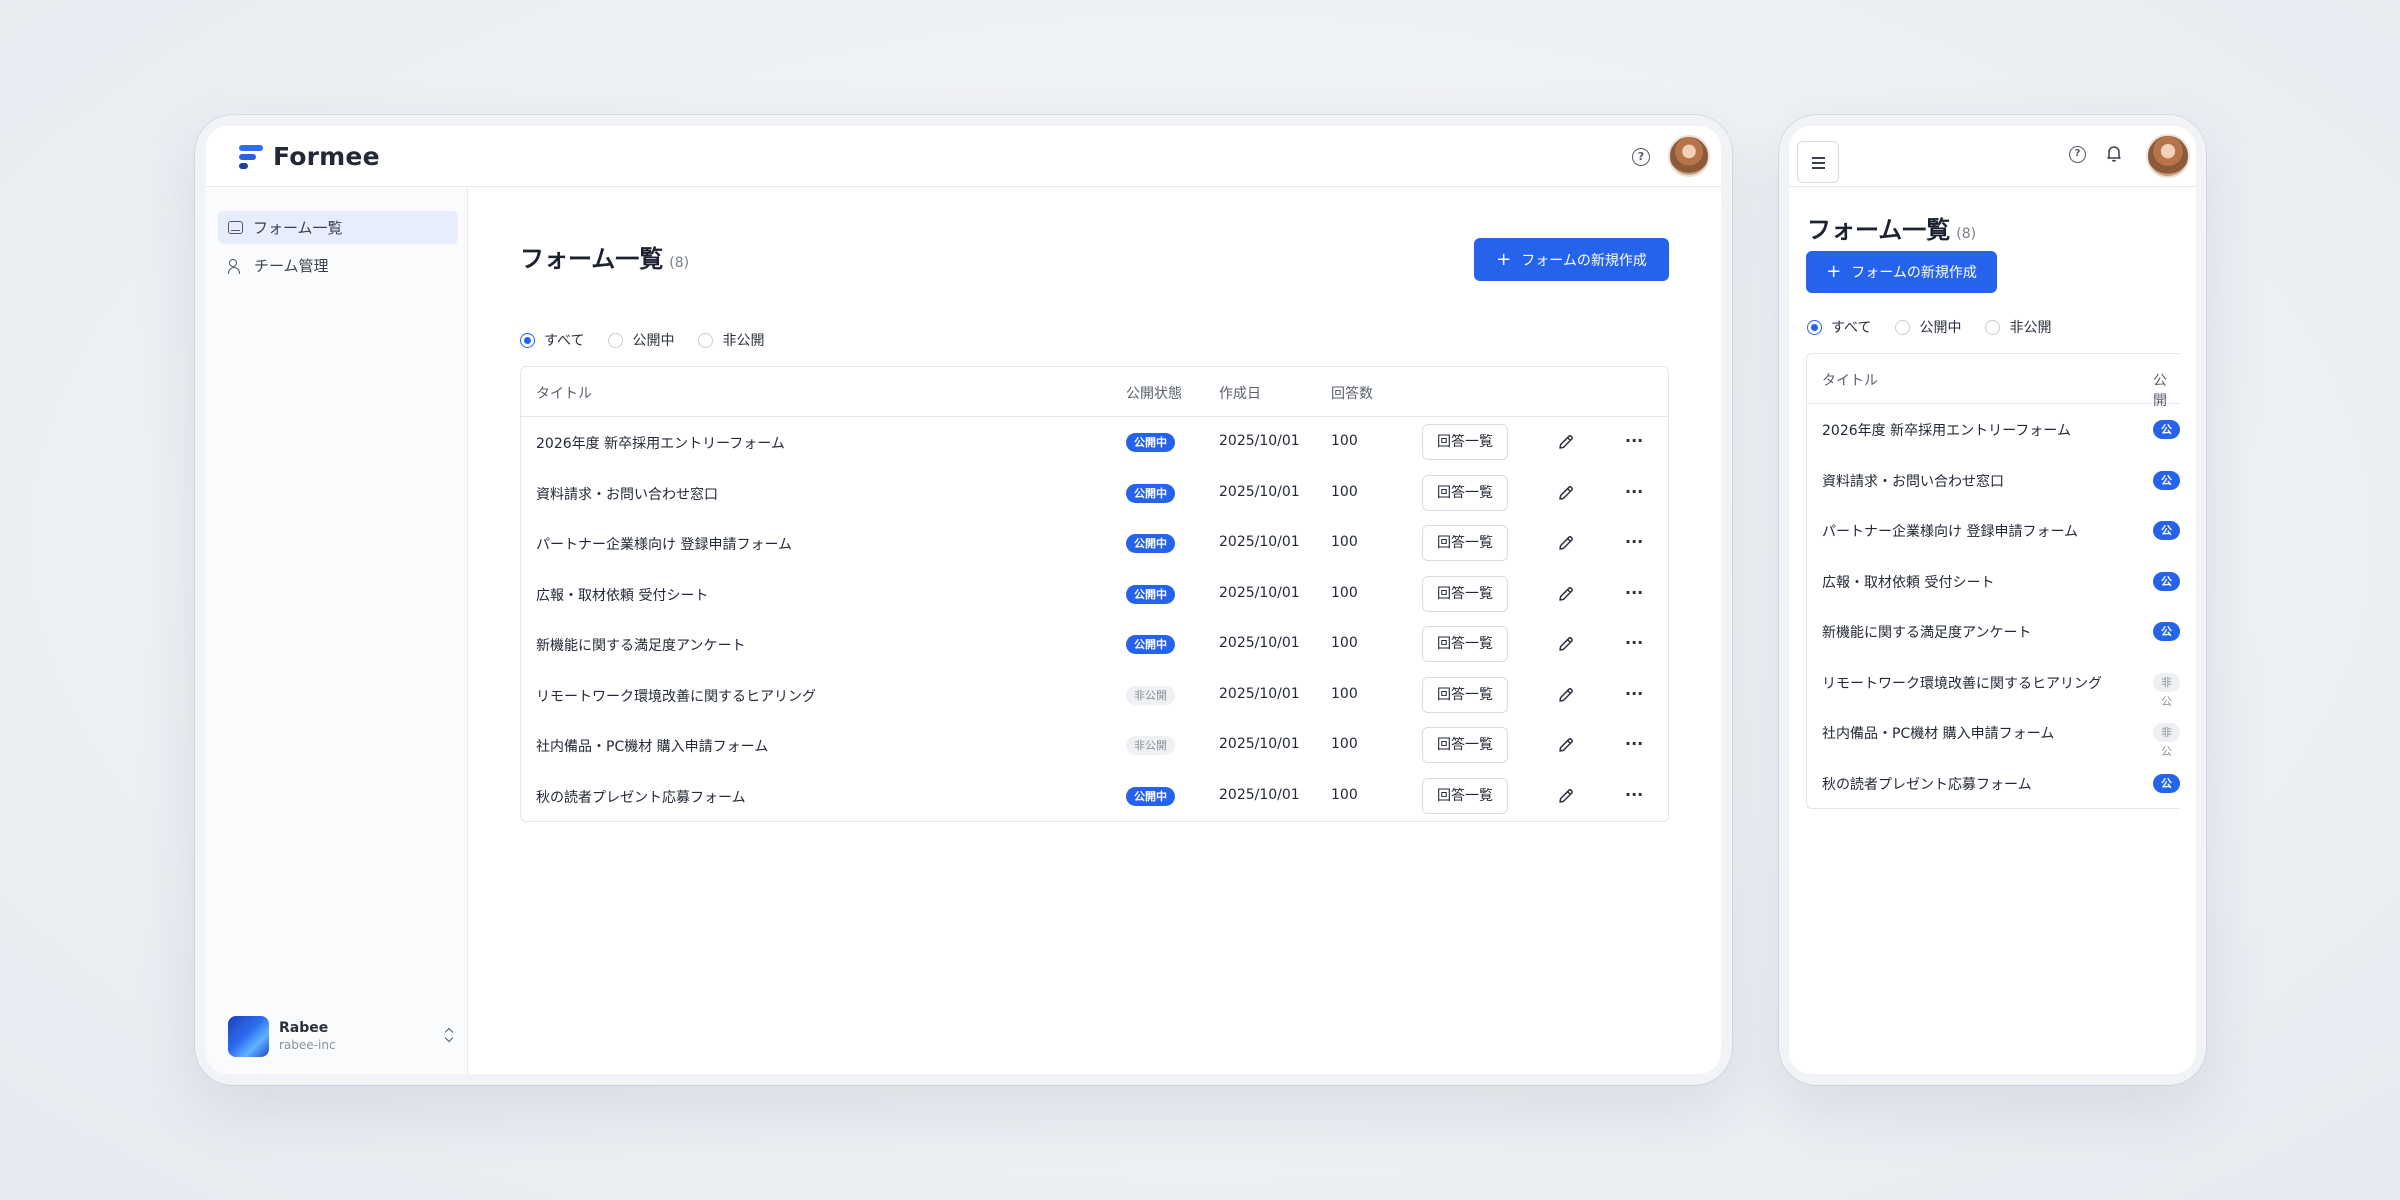 This screenshot has height=1200, width=2400. What do you see at coordinates (1834, 271) in the screenshot?
I see `plus-icon: +` at bounding box center [1834, 271].